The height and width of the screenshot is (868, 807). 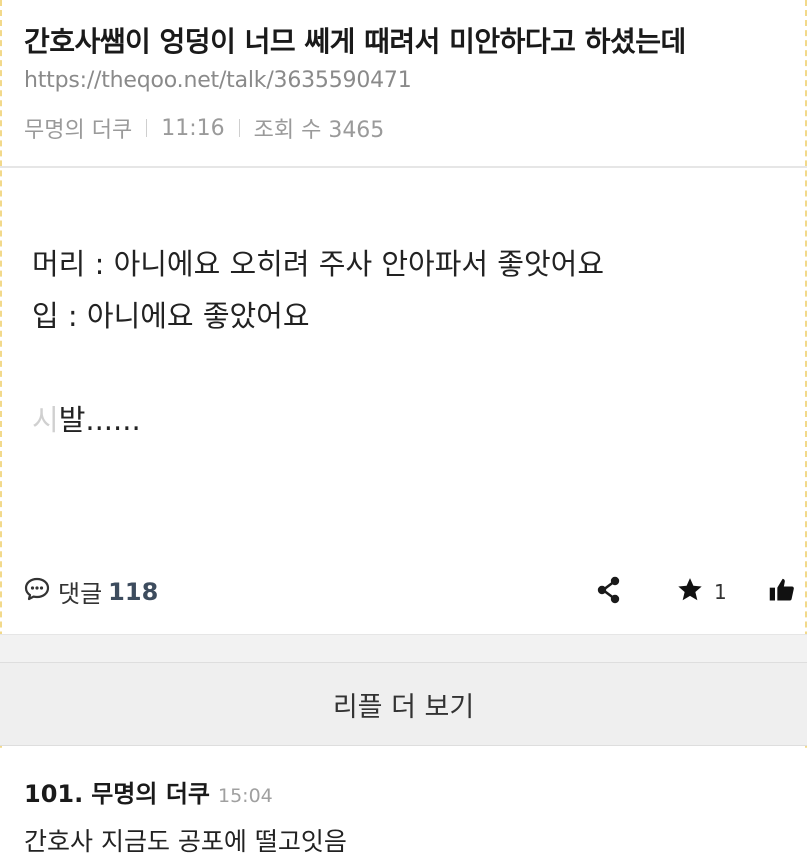 I want to click on share-button, so click(x=609, y=592).